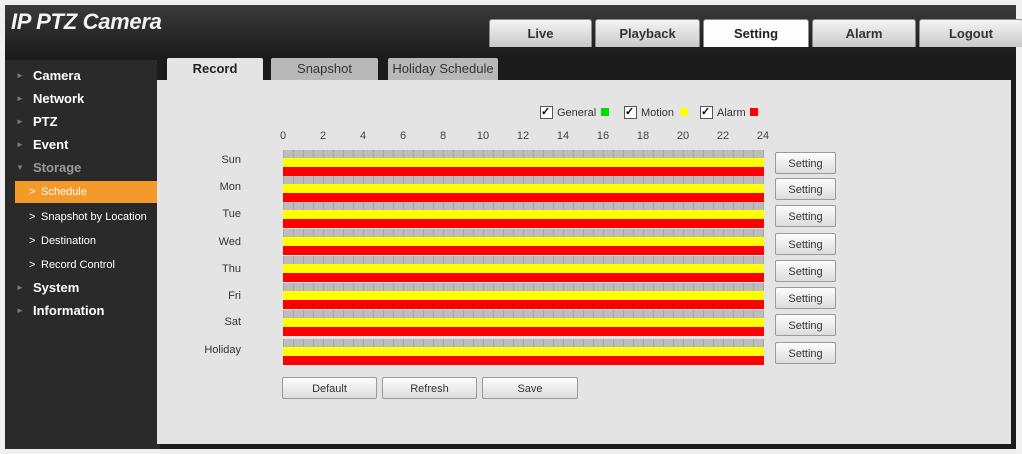  What do you see at coordinates (756, 33) in the screenshot?
I see `tab-setting: Setting` at bounding box center [756, 33].